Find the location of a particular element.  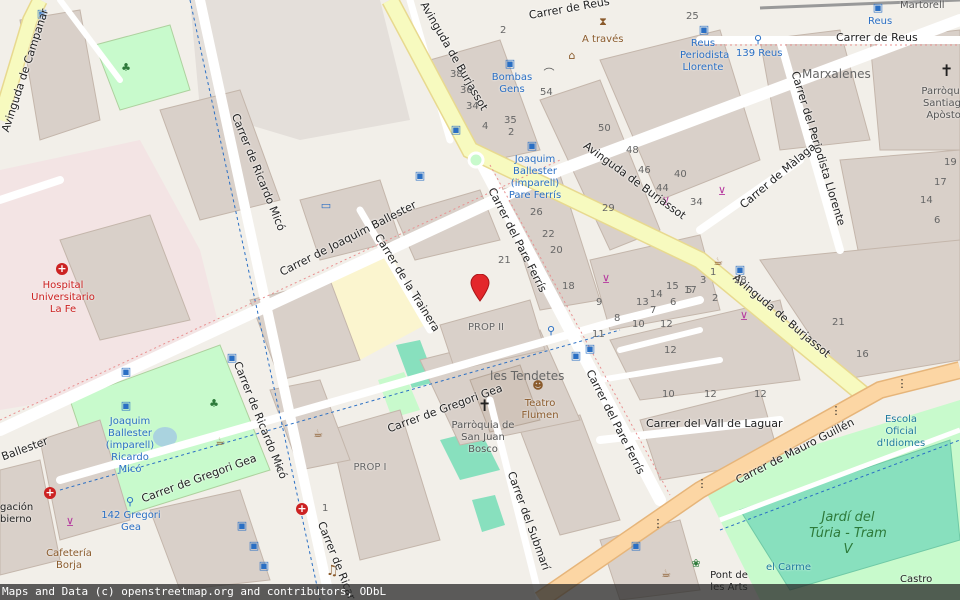

marker-pin-icon is located at coordinates (480, 288).